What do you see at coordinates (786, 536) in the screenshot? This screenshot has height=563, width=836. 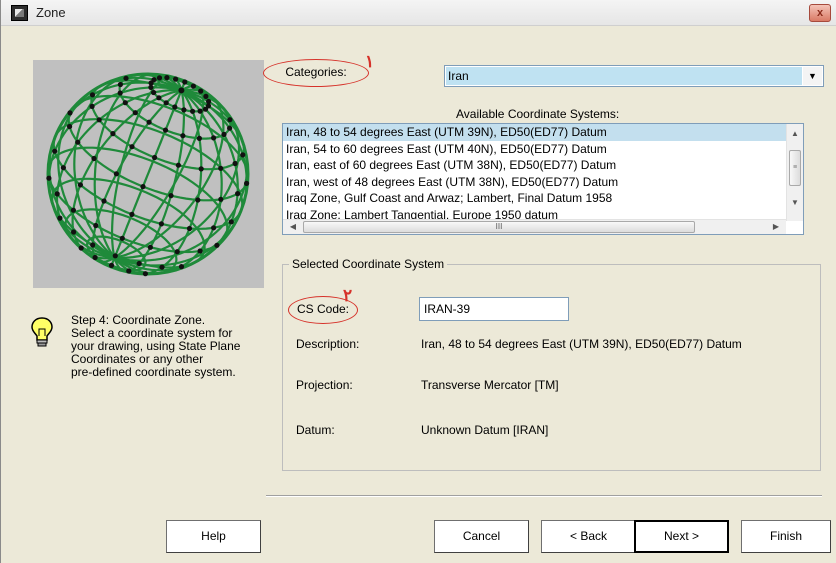 I see `finish-button: Finish` at bounding box center [786, 536].